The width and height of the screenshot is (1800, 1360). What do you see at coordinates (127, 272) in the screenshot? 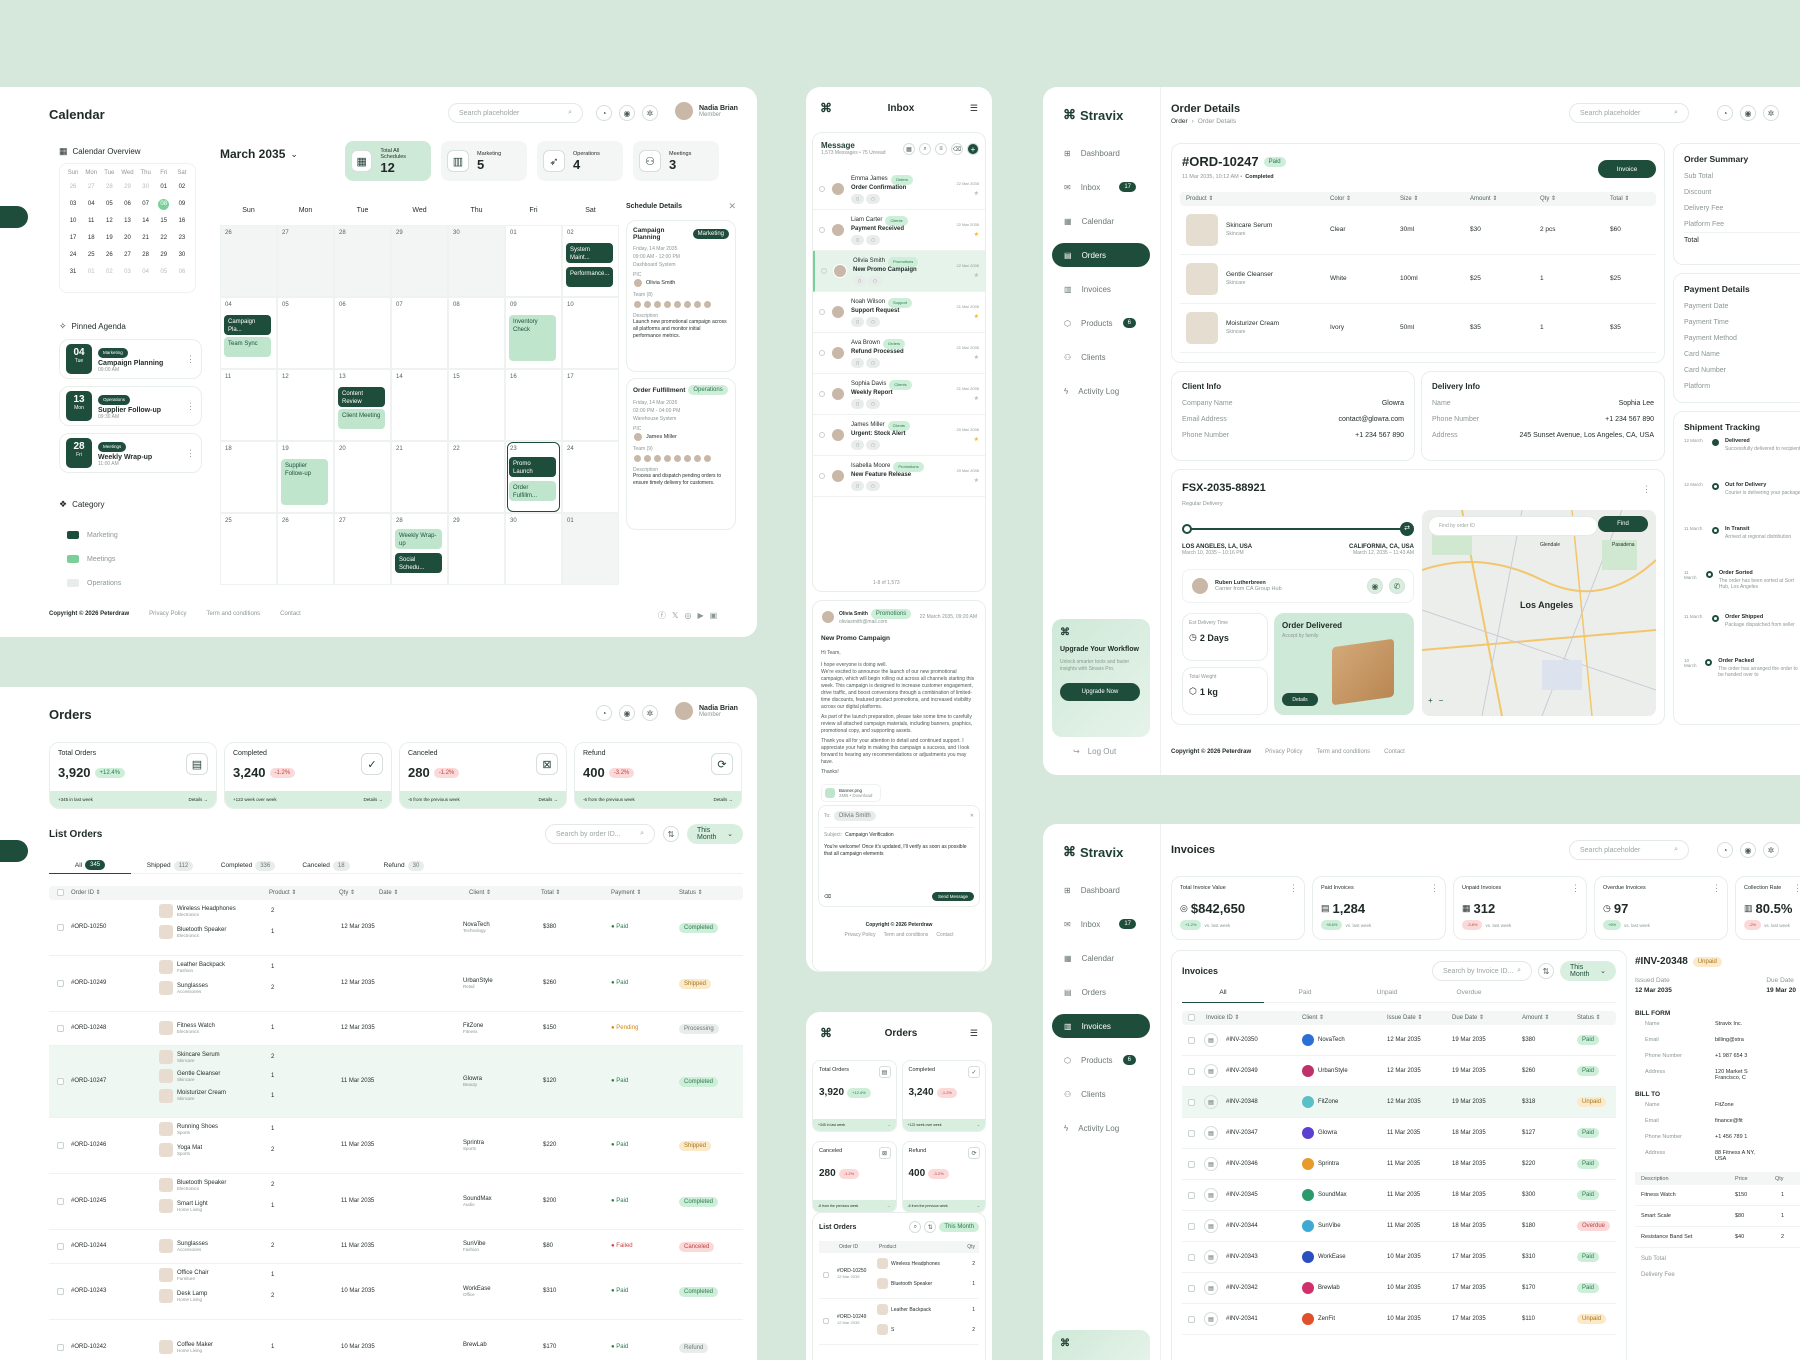
I see `mini-calendar-day: 03` at bounding box center [127, 272].